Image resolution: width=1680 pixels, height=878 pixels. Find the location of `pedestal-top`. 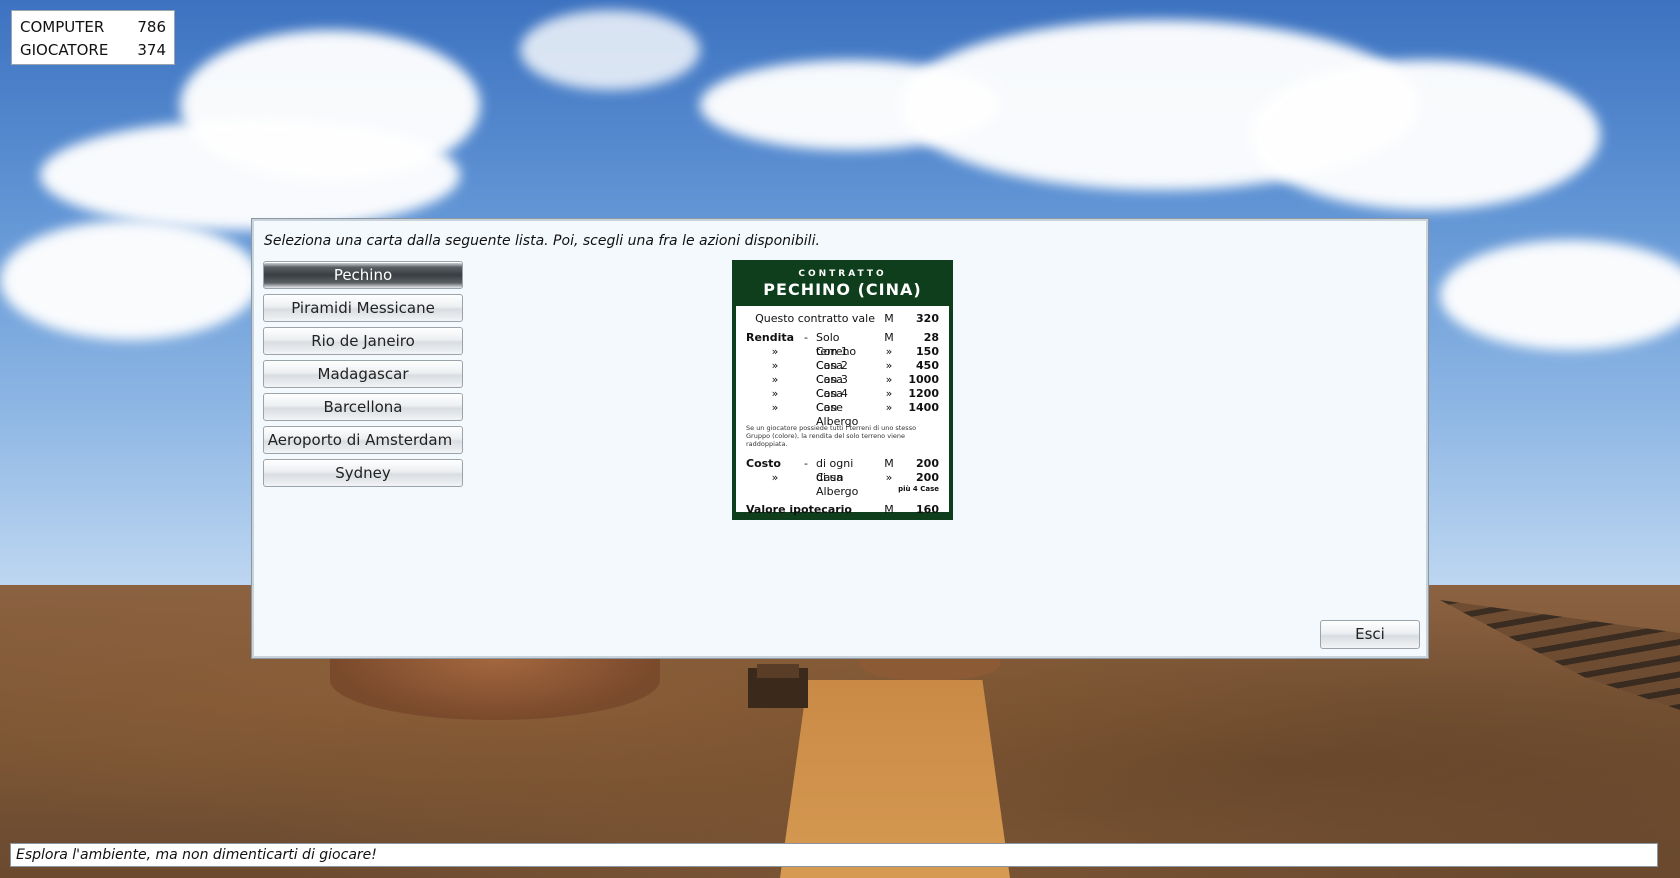

pedestal-top is located at coordinates (778, 671).